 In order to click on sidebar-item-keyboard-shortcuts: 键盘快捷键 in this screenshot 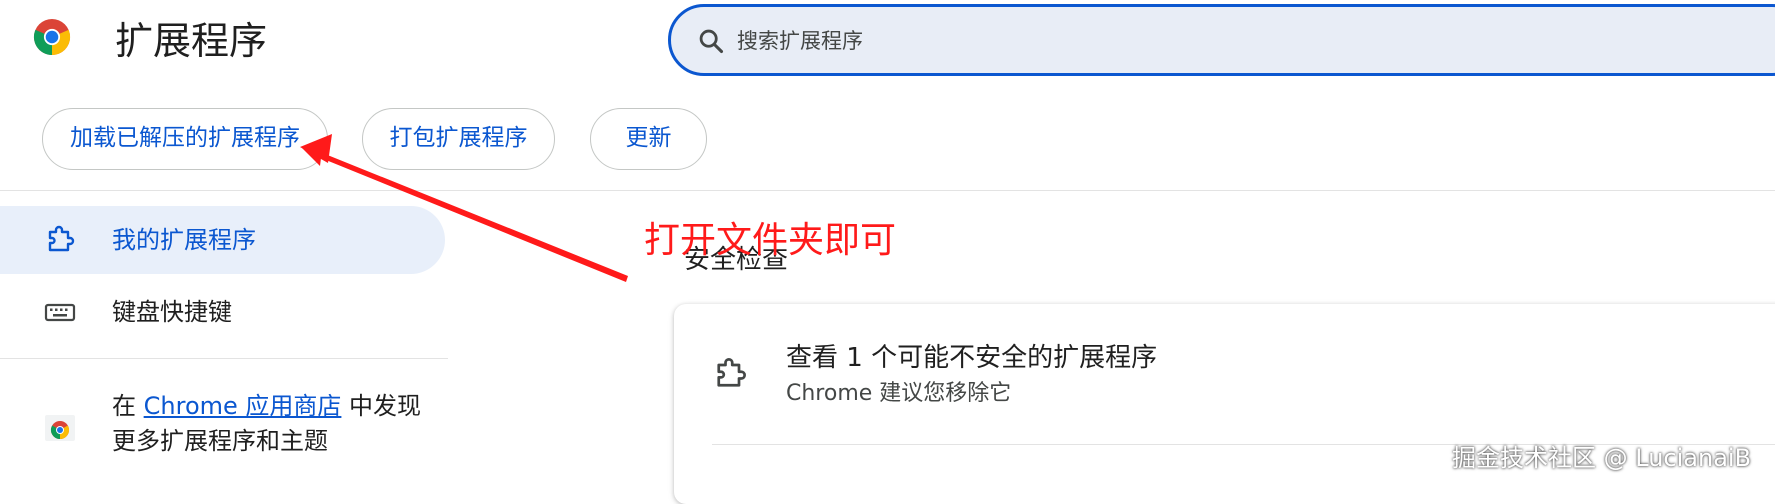, I will do `click(222, 312)`.